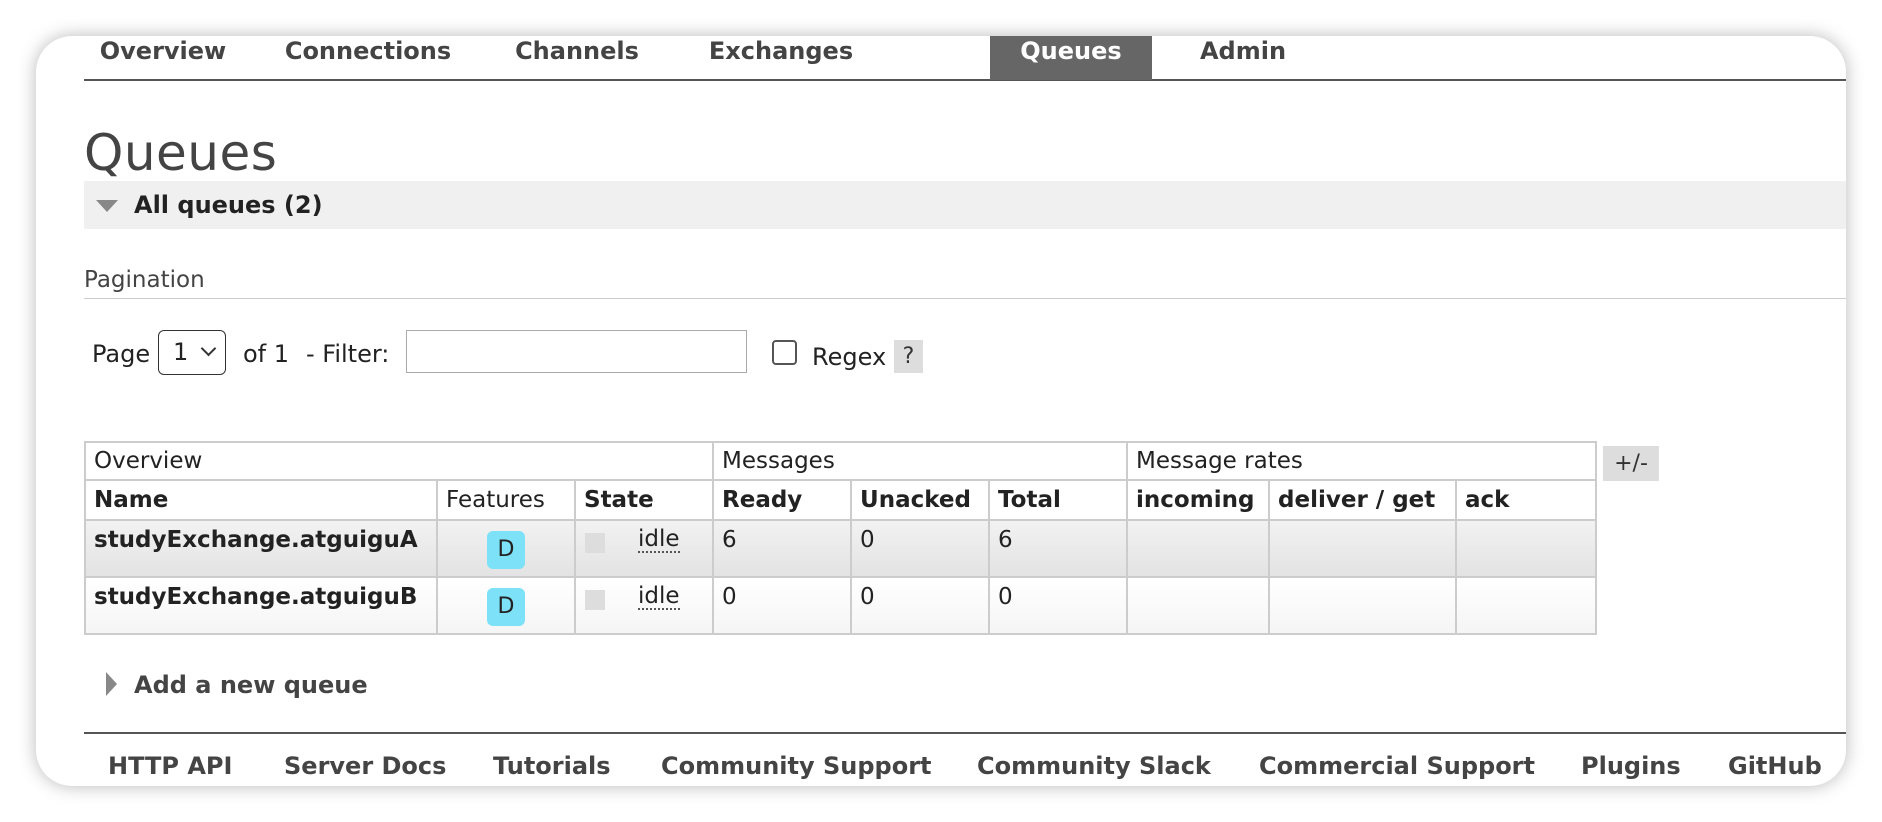 This screenshot has height=822, width=1882. Describe the element at coordinates (144, 280) in the screenshot. I see `pagination-heading: Pagination` at that location.